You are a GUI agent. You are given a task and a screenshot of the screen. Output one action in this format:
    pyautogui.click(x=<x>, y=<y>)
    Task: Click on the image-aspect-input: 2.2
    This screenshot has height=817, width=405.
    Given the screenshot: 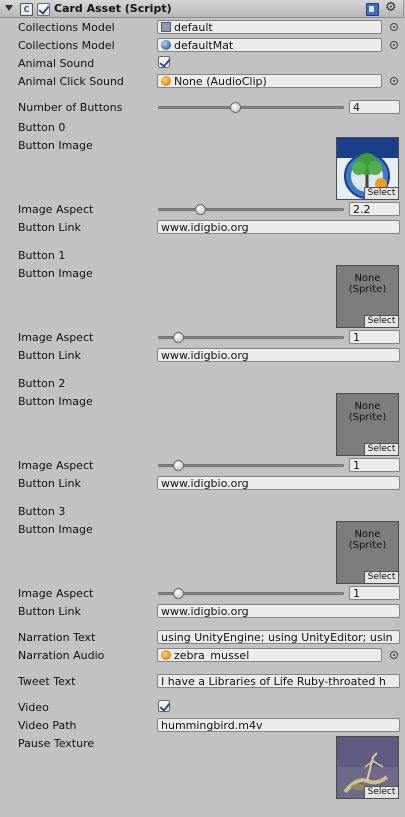 What is the action you would take?
    pyautogui.click(x=374, y=209)
    